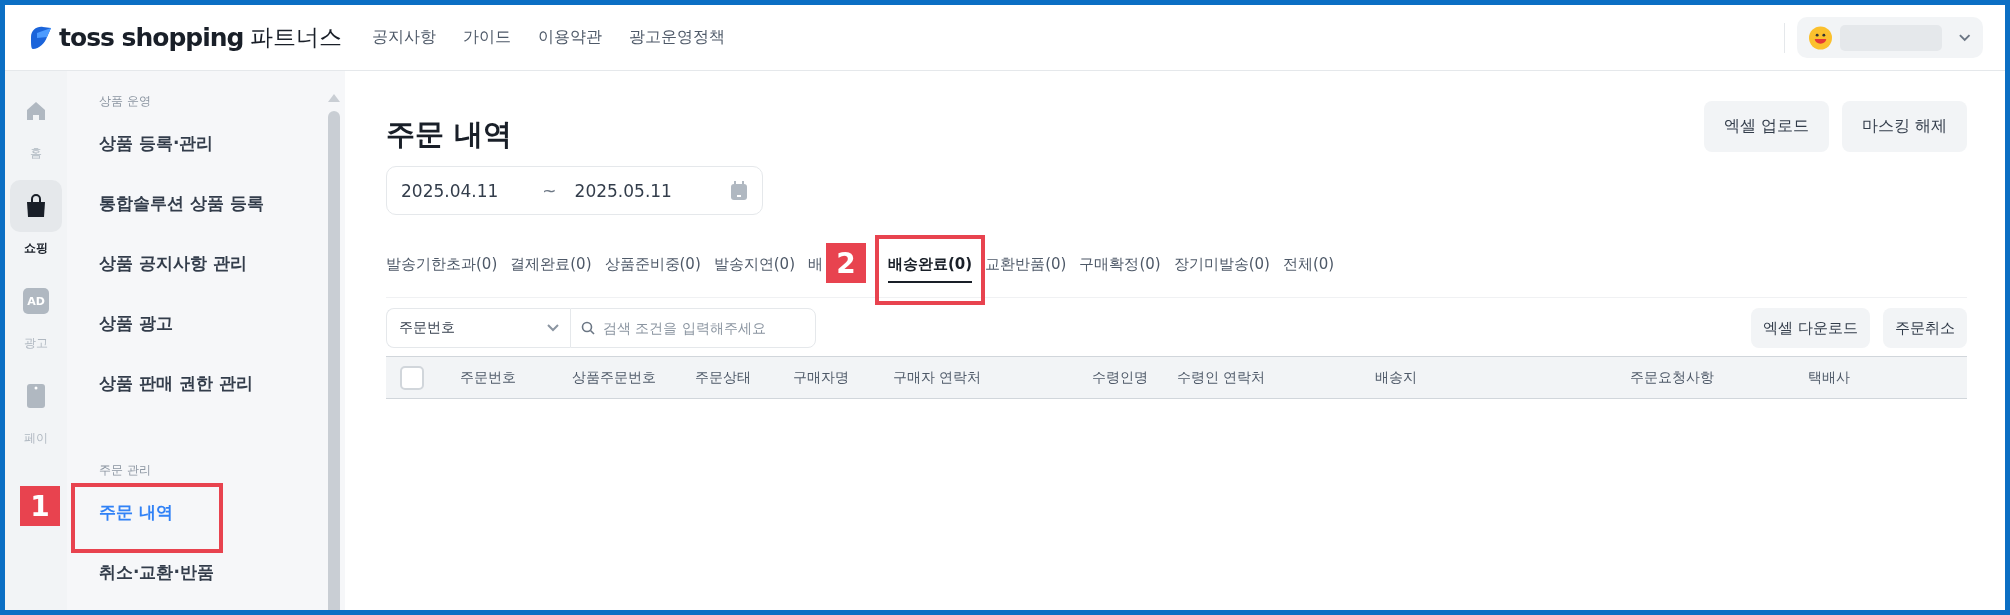 The height and width of the screenshot is (615, 2010). I want to click on status-tab: 배, so click(815, 267).